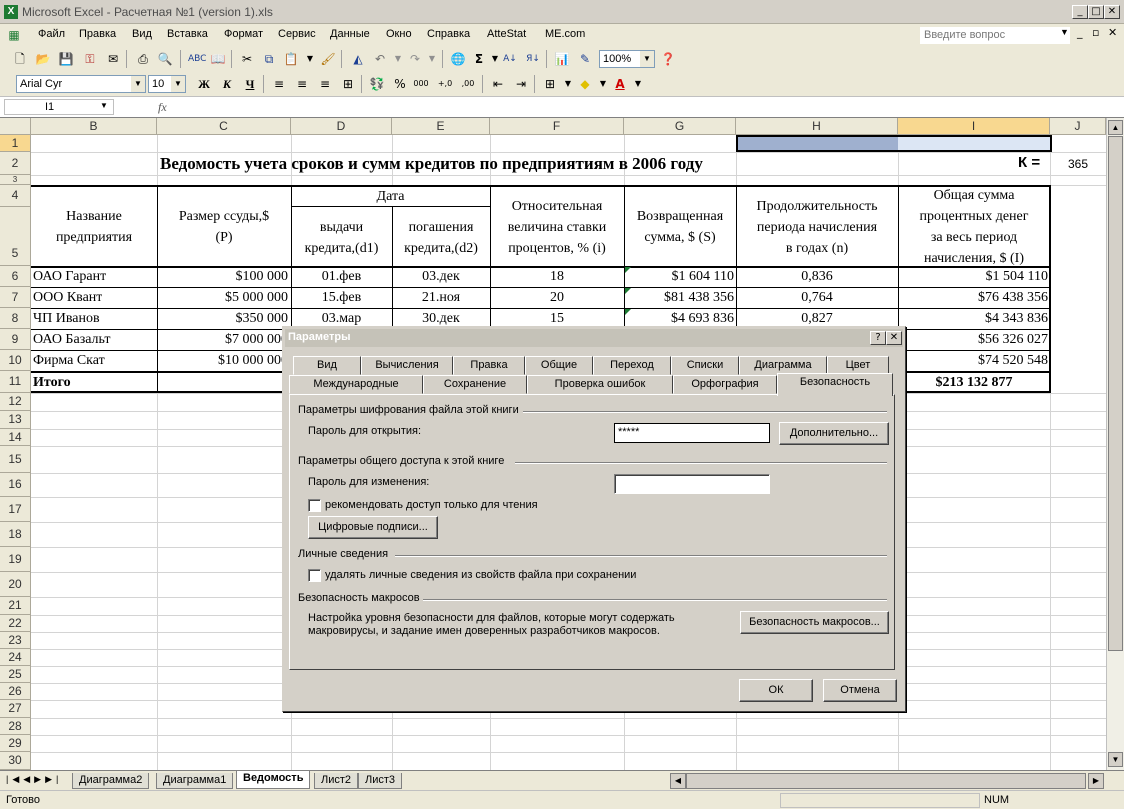  What do you see at coordinates (678, 781) in the screenshot?
I see `scroll-left-icon: ◀` at bounding box center [678, 781].